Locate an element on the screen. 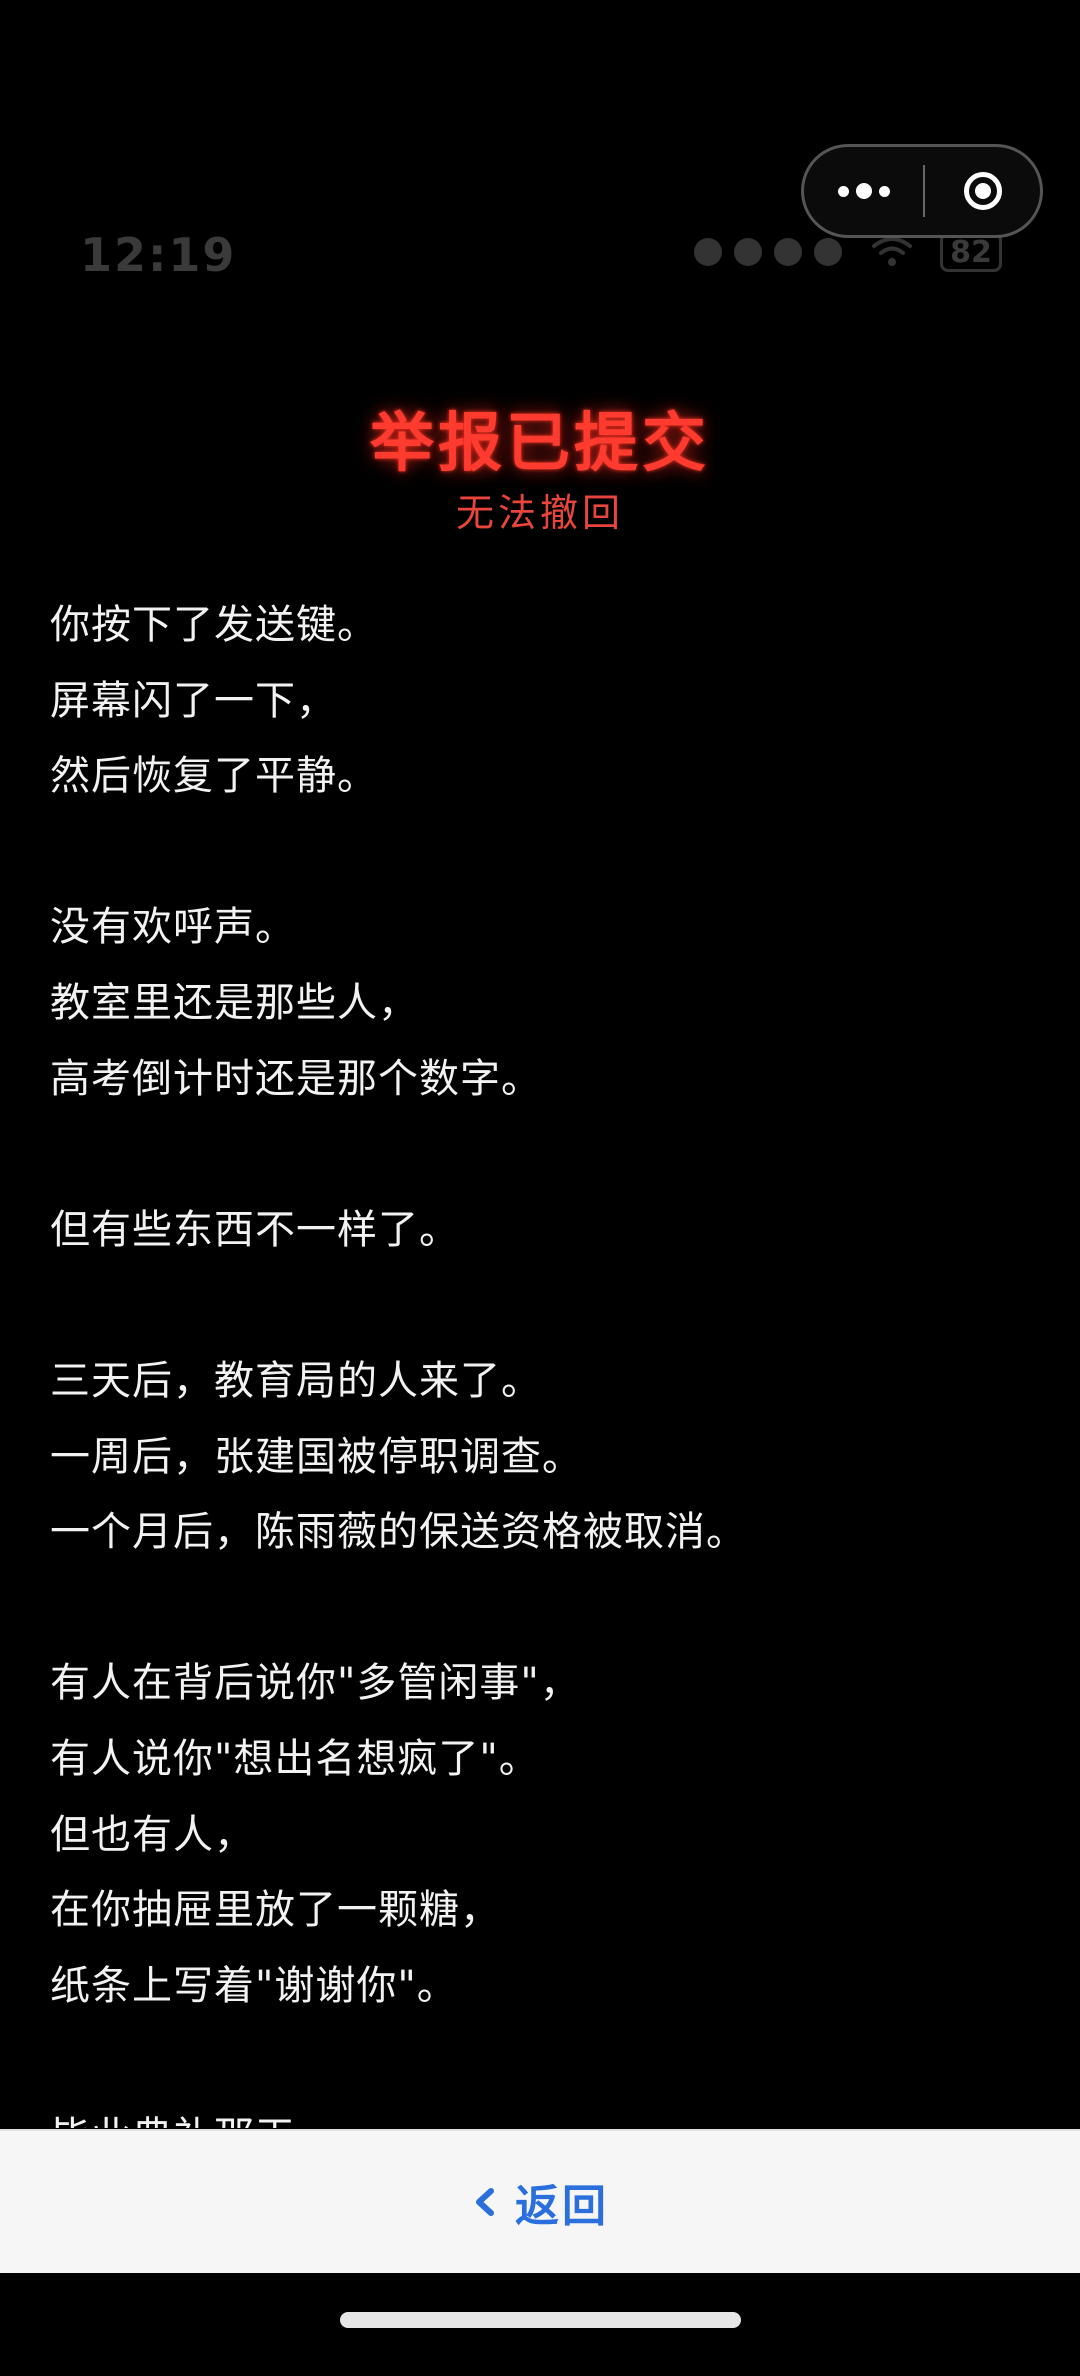  battery-indicator: 82 is located at coordinates (971, 252).